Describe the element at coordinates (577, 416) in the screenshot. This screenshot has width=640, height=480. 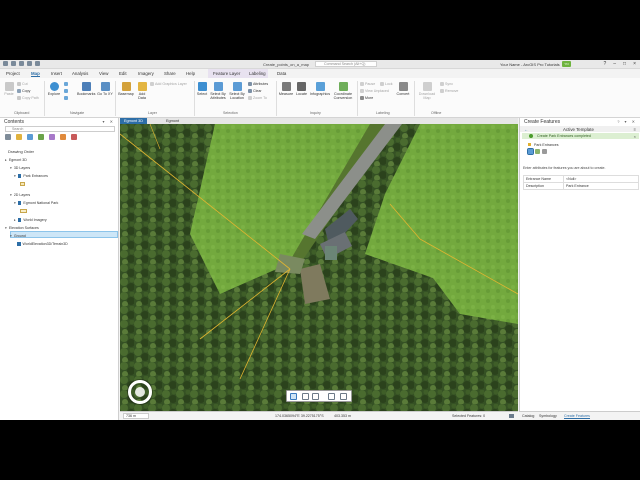
I see `tab-create-features: Create Features` at that location.